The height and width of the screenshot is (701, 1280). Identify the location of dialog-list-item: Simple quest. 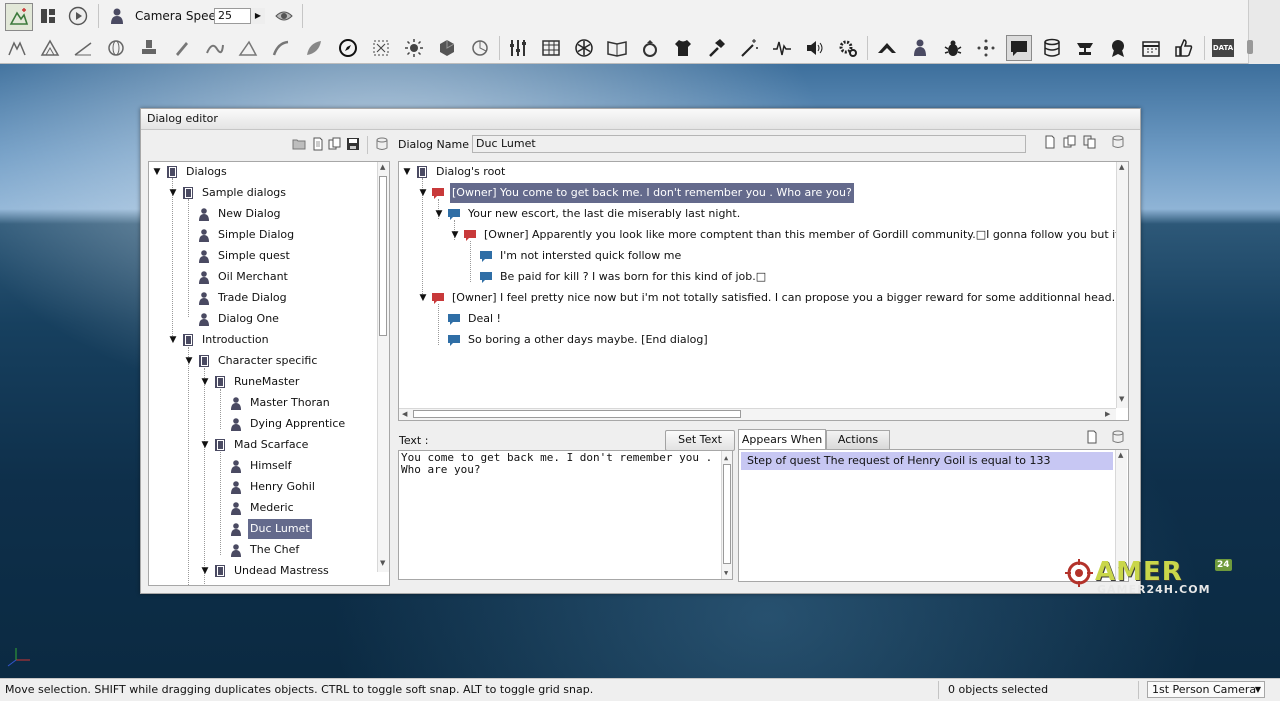
(263, 256).